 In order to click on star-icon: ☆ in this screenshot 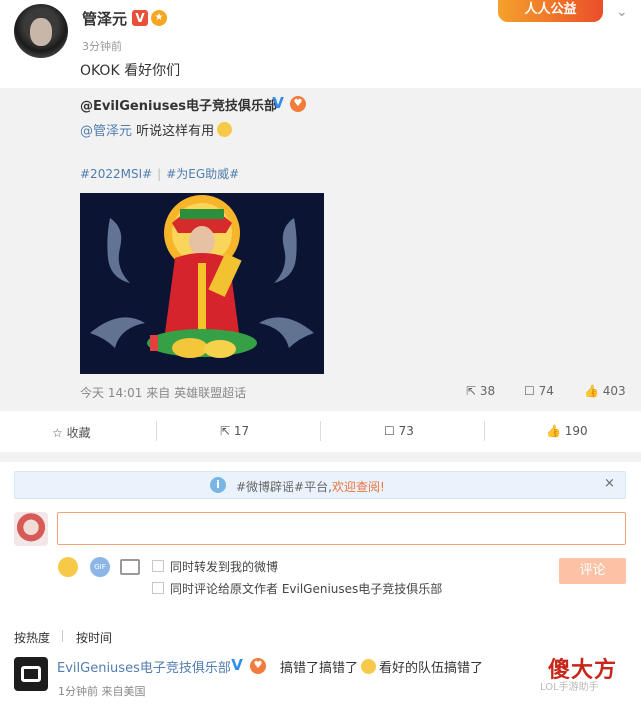, I will do `click(57, 433)`.